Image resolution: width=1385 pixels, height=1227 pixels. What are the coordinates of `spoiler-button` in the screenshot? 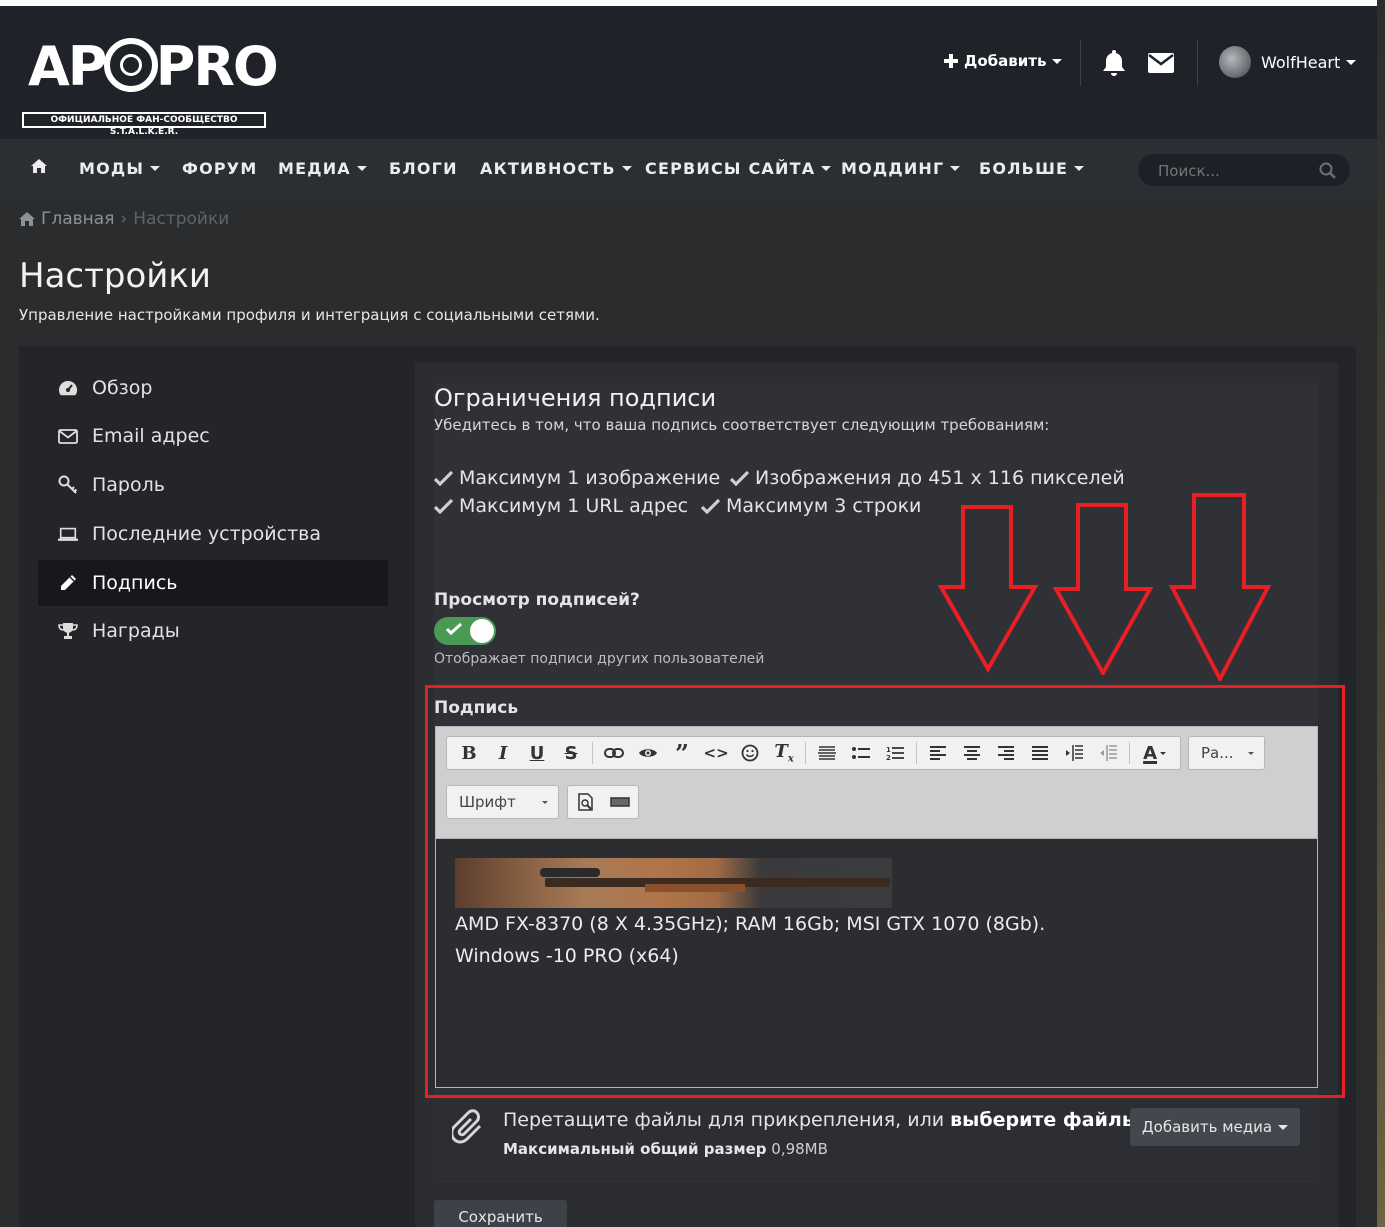 It's located at (648, 753).